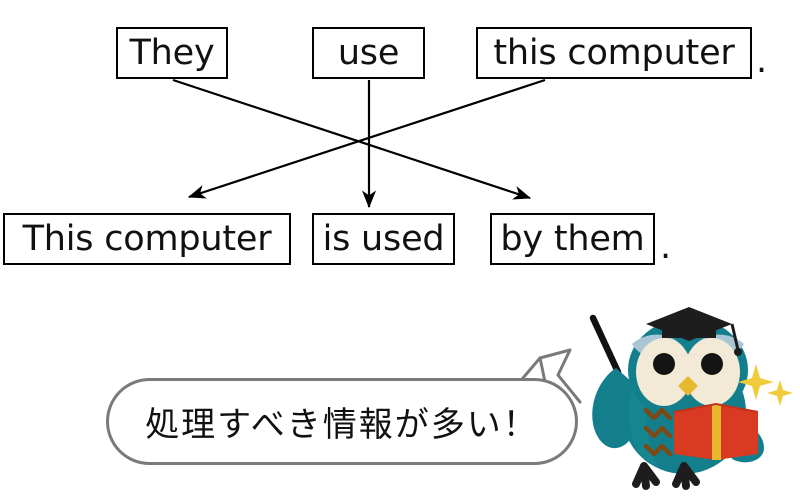  Describe the element at coordinates (366, 138) in the screenshot. I see `arrow-this-computer-to-subject` at that location.